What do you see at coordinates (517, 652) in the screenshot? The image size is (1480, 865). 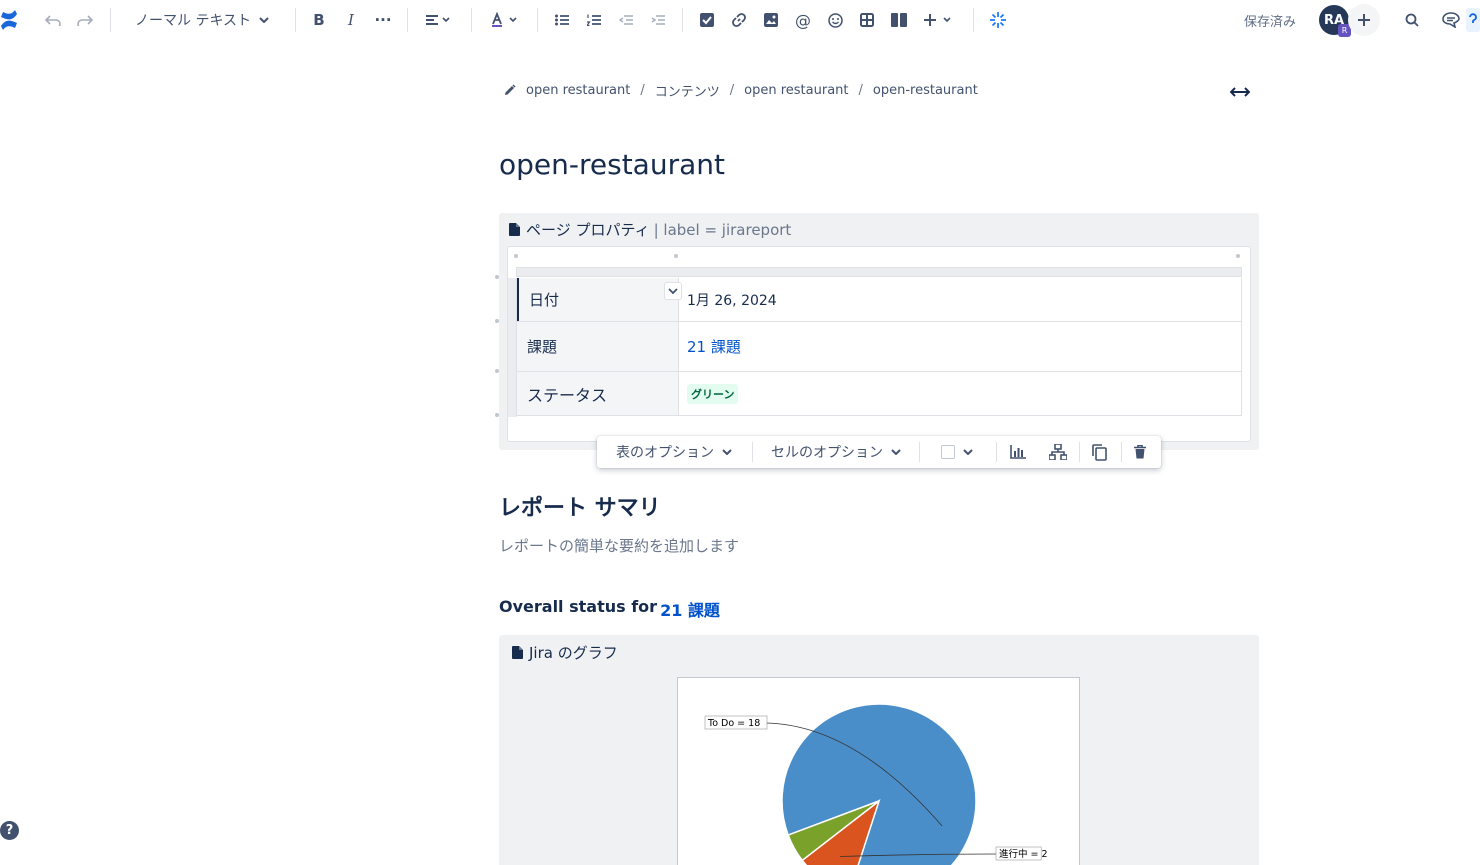 I see `document-icon` at bounding box center [517, 652].